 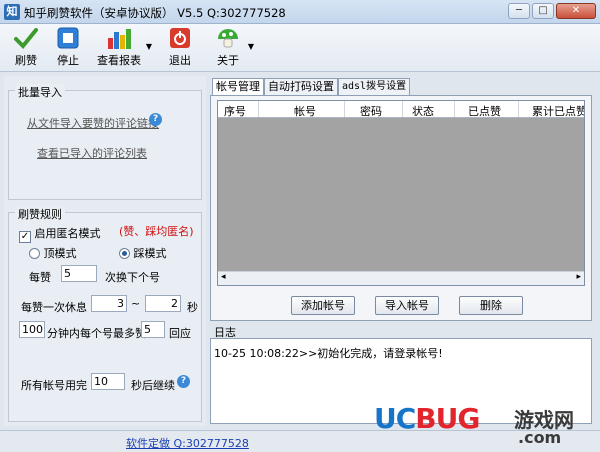 I want to click on report-label: 查看报表, so click(x=119, y=60).